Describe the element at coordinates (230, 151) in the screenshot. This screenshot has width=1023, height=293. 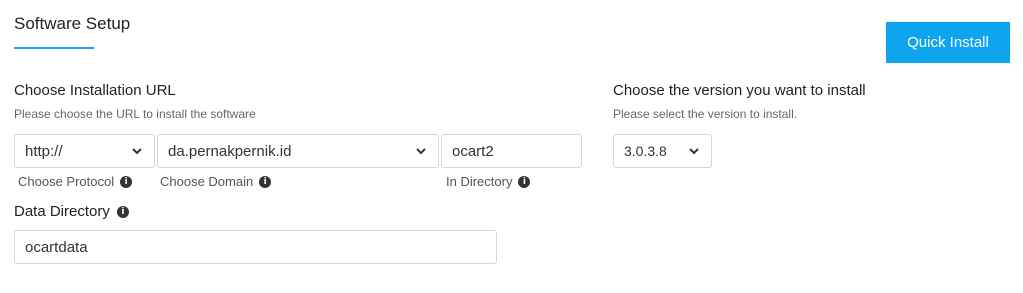
I see `domain-value: da.pernakpernik.id` at that location.